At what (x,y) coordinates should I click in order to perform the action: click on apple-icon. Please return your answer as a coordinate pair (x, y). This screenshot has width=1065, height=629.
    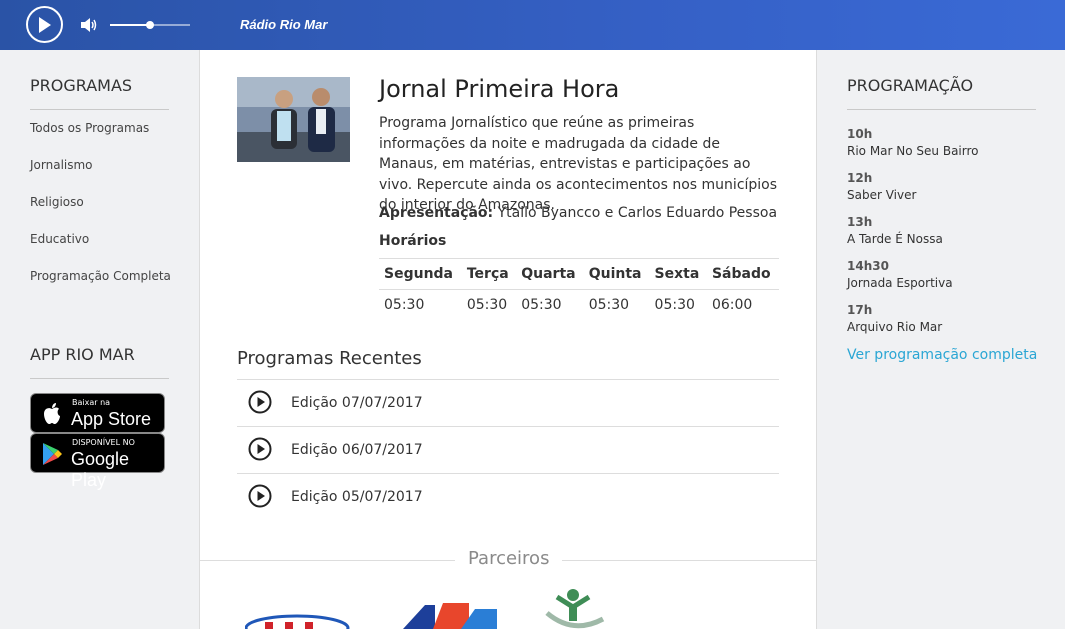
    Looking at the image, I should click on (52, 413).